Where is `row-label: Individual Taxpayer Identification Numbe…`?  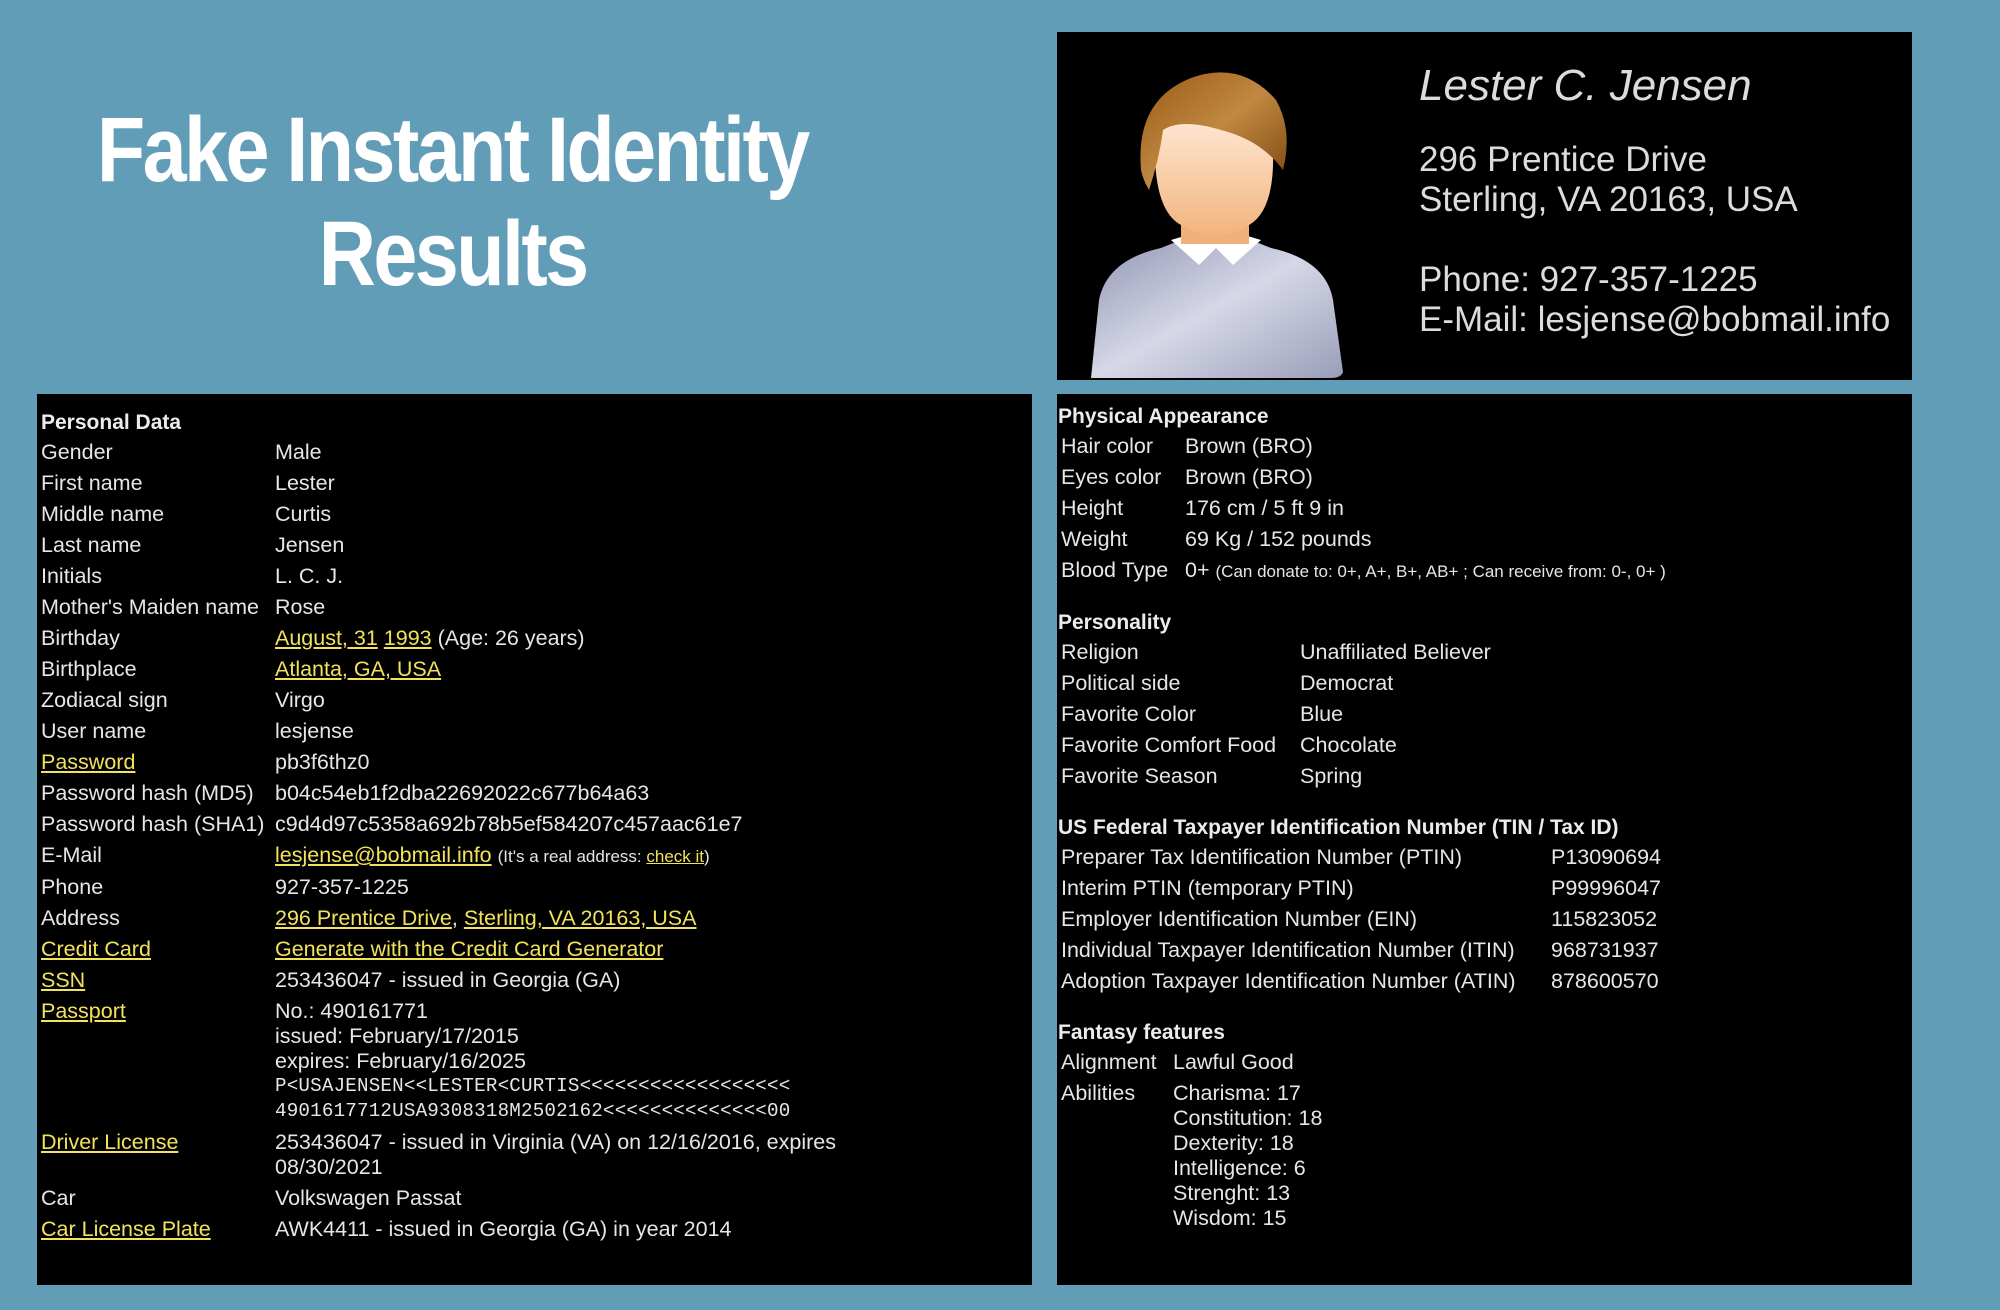
row-label: Individual Taxpayer Identification Numbe… is located at coordinates (1288, 950).